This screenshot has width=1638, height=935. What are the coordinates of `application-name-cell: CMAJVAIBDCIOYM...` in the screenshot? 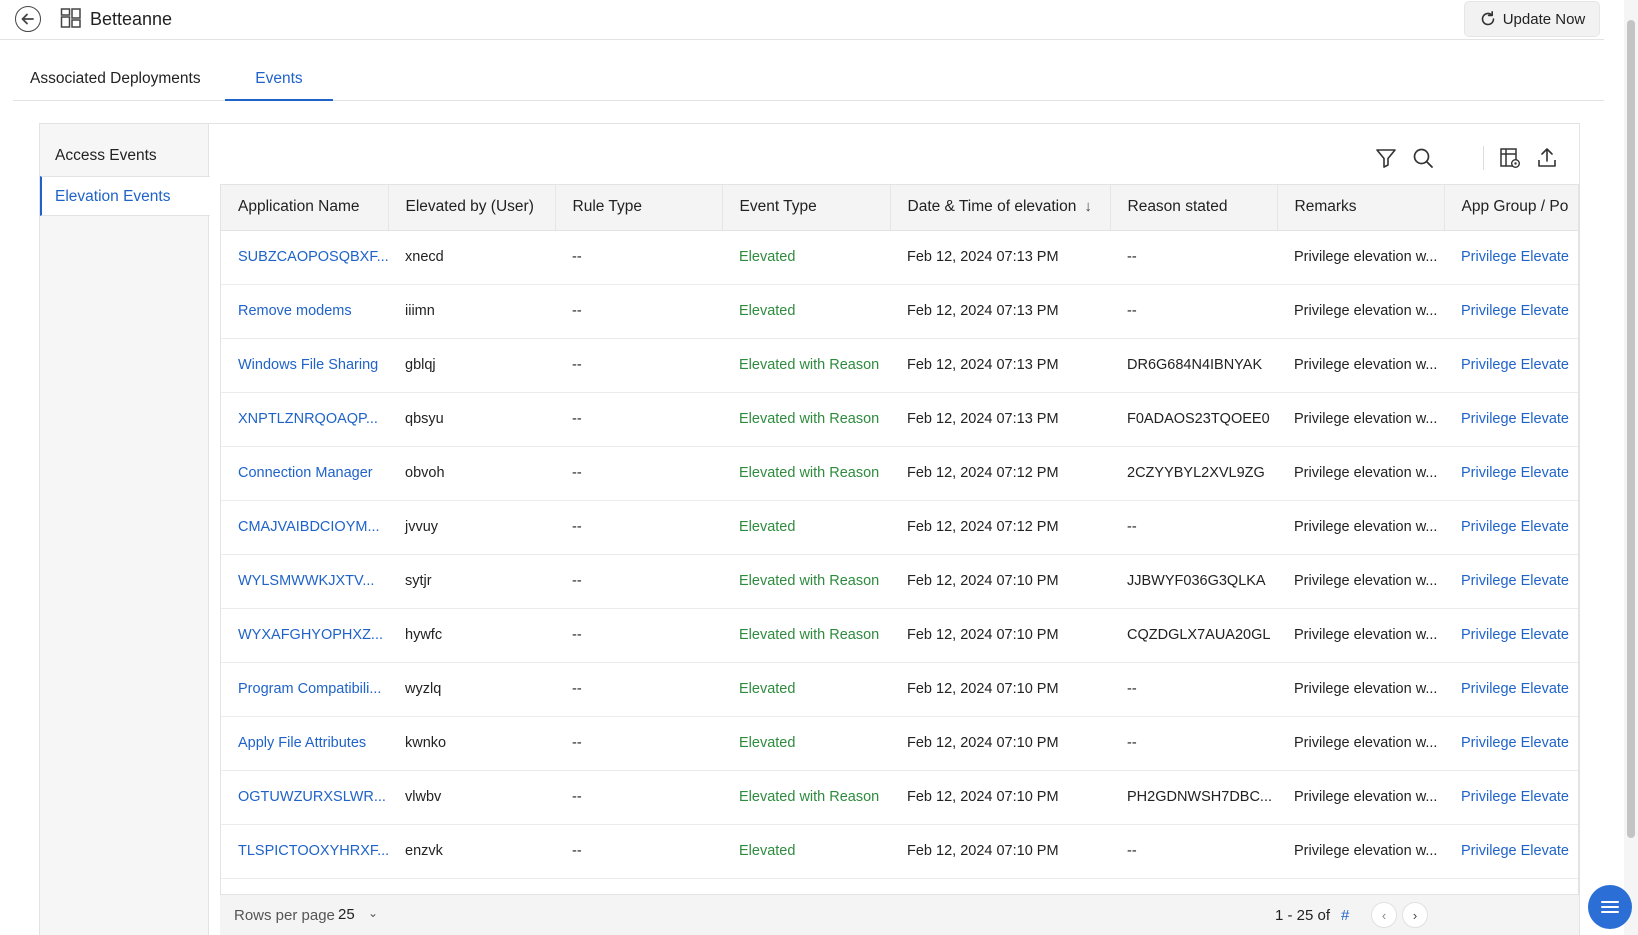 It's located at (304, 527).